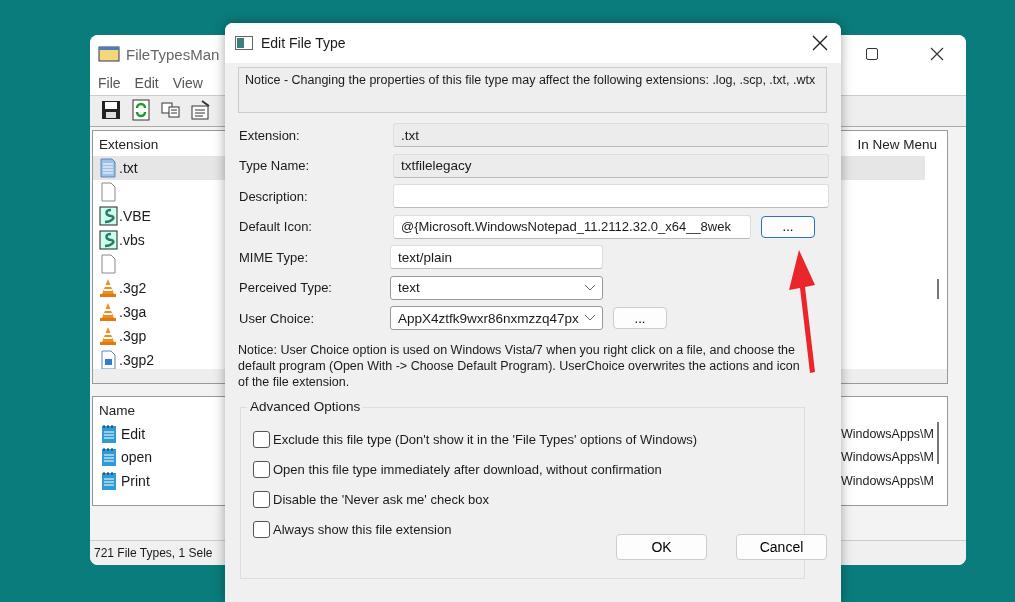 This screenshot has height=602, width=1015. What do you see at coordinates (135, 480) in the screenshot?
I see `table-cell: Print` at bounding box center [135, 480].